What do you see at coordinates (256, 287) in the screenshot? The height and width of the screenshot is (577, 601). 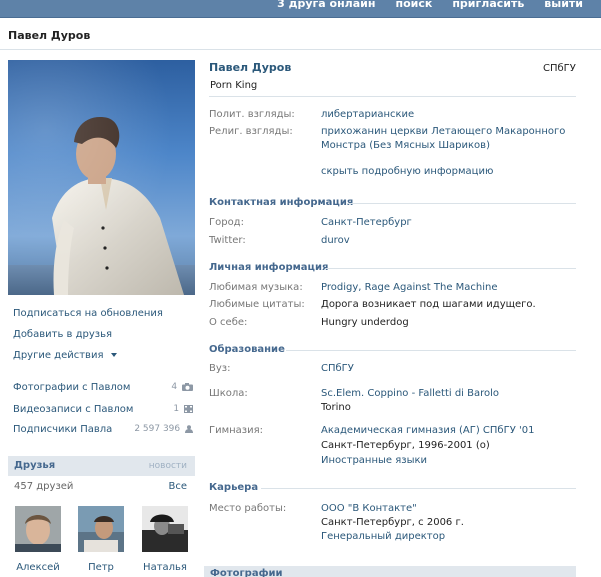 I see `music-label: Любимая музыка:` at bounding box center [256, 287].